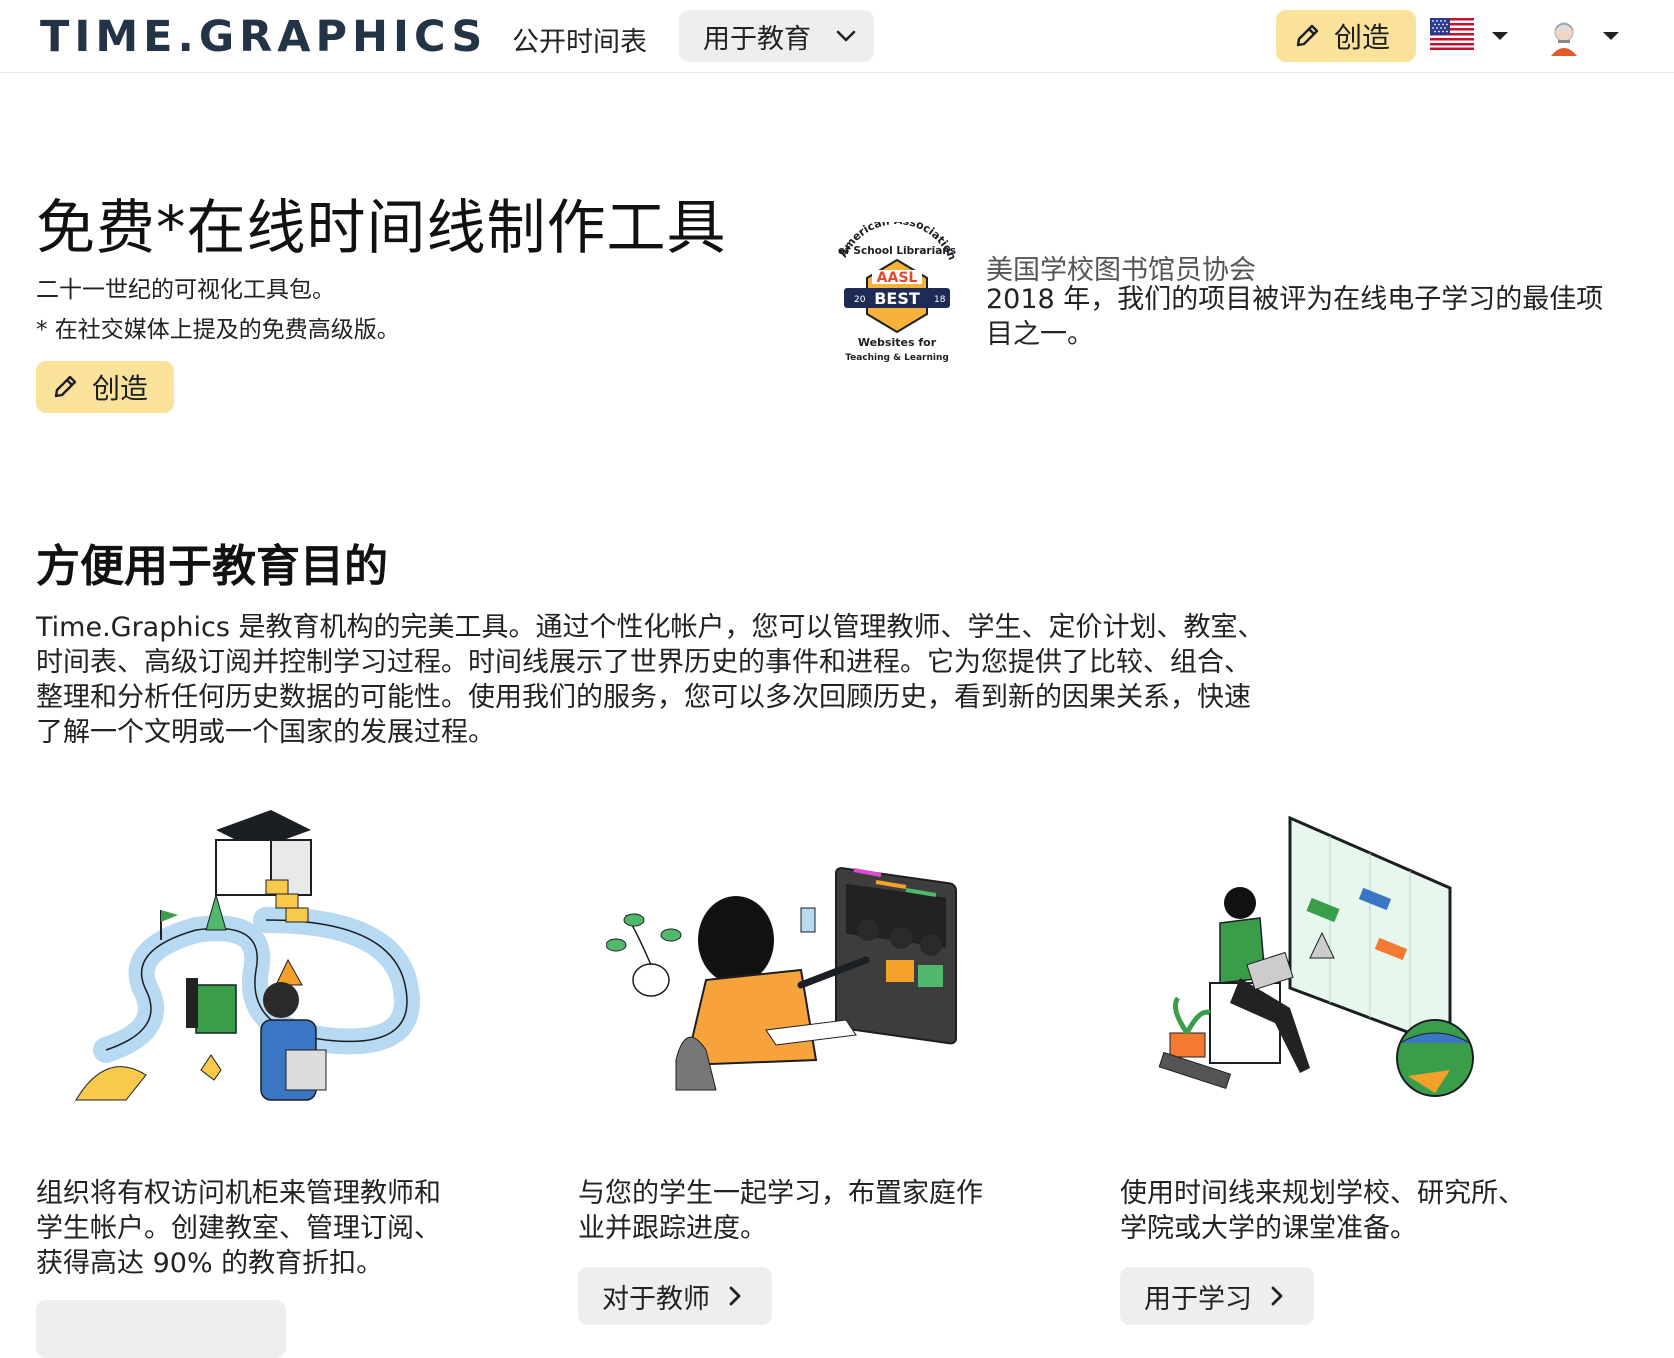  I want to click on badge-line2: of School Librarians, so click(897, 251).